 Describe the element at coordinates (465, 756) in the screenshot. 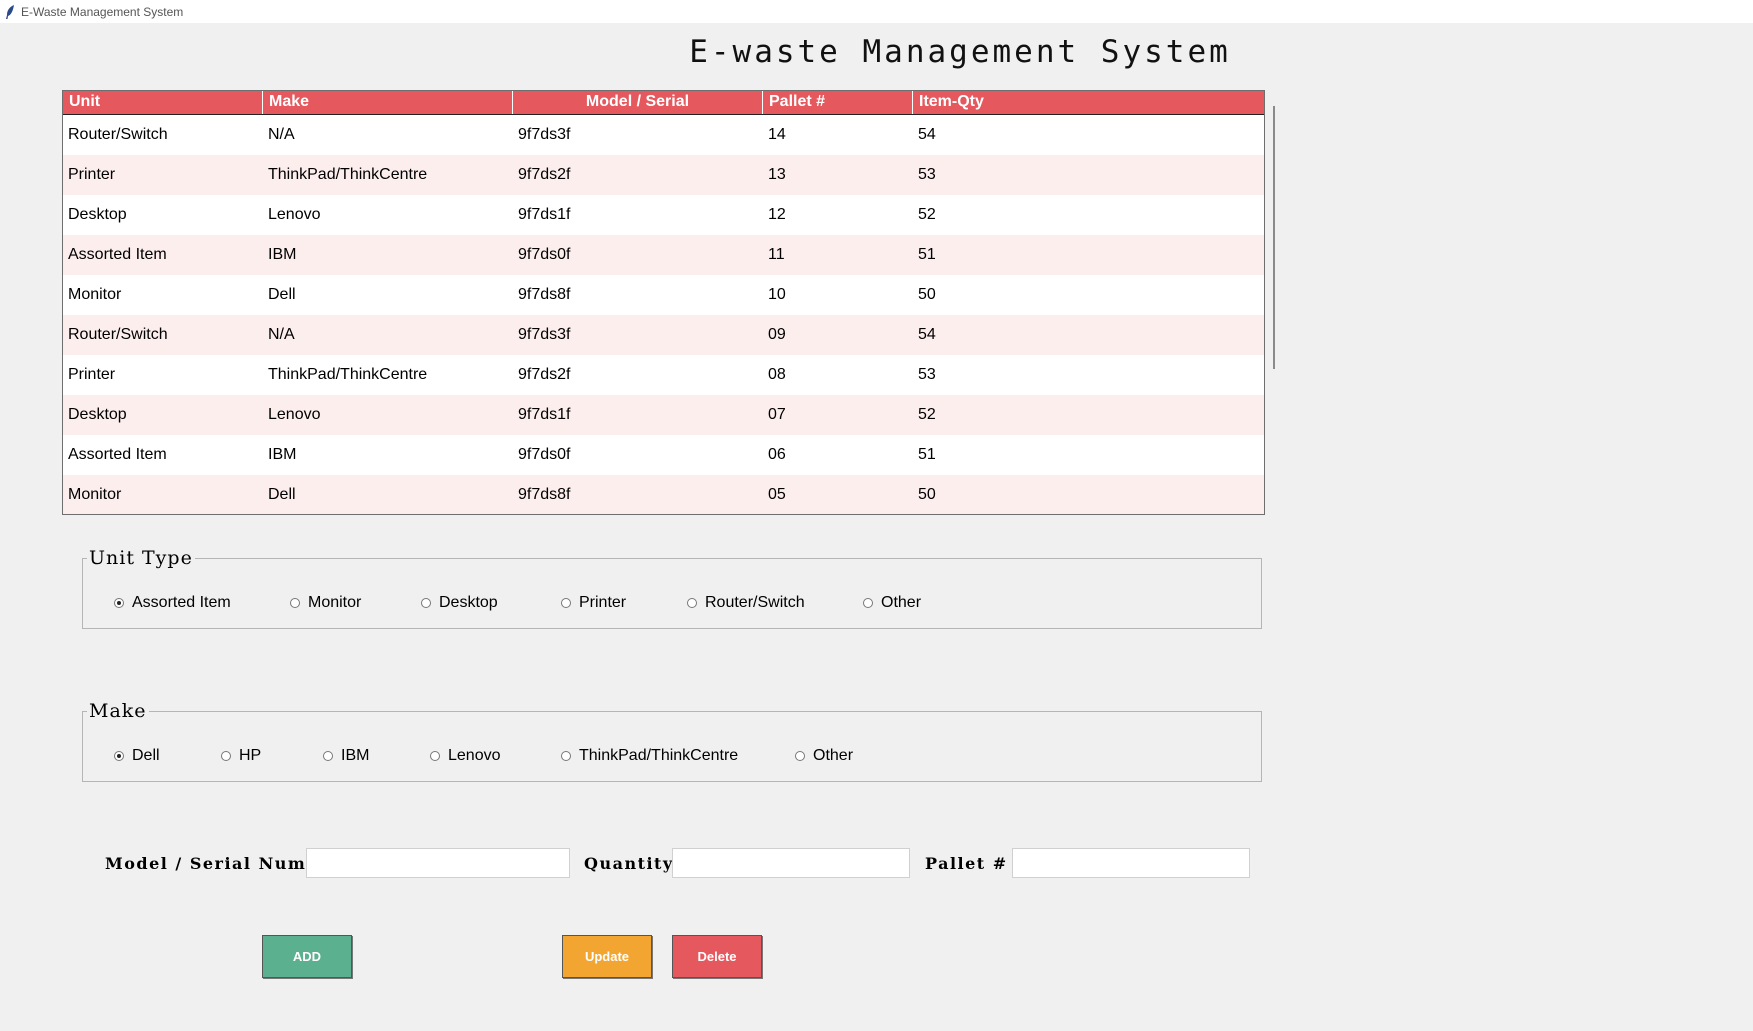

I see `make-radio-lenovo: Lenovo` at that location.